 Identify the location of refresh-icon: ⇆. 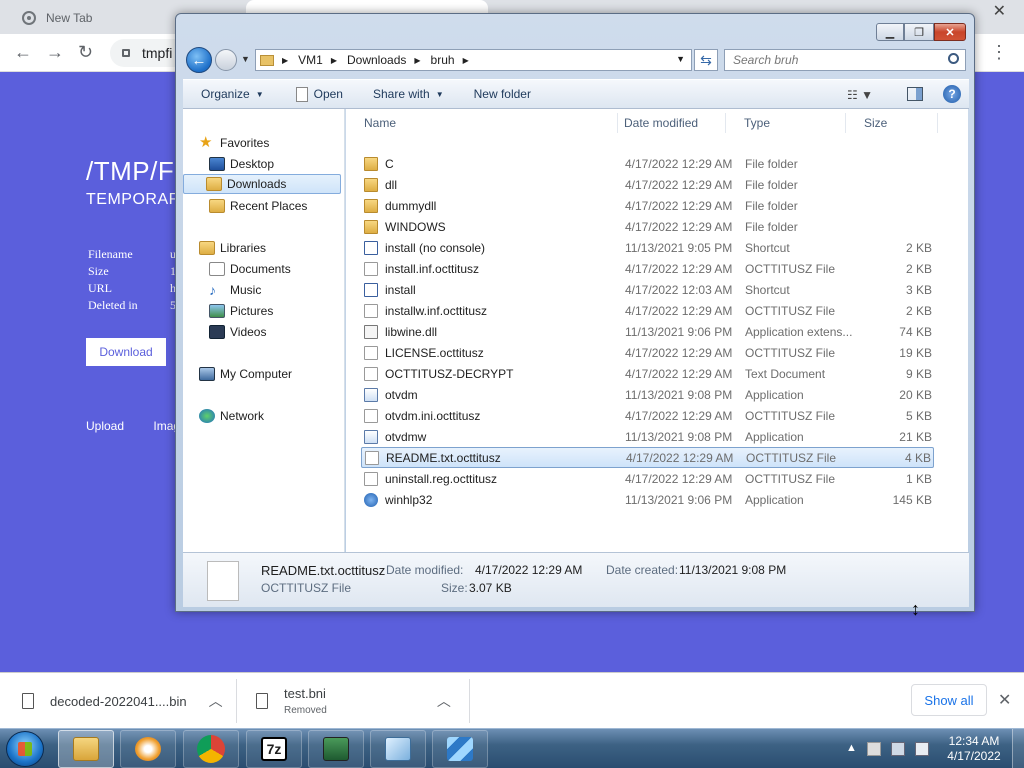
(706, 60).